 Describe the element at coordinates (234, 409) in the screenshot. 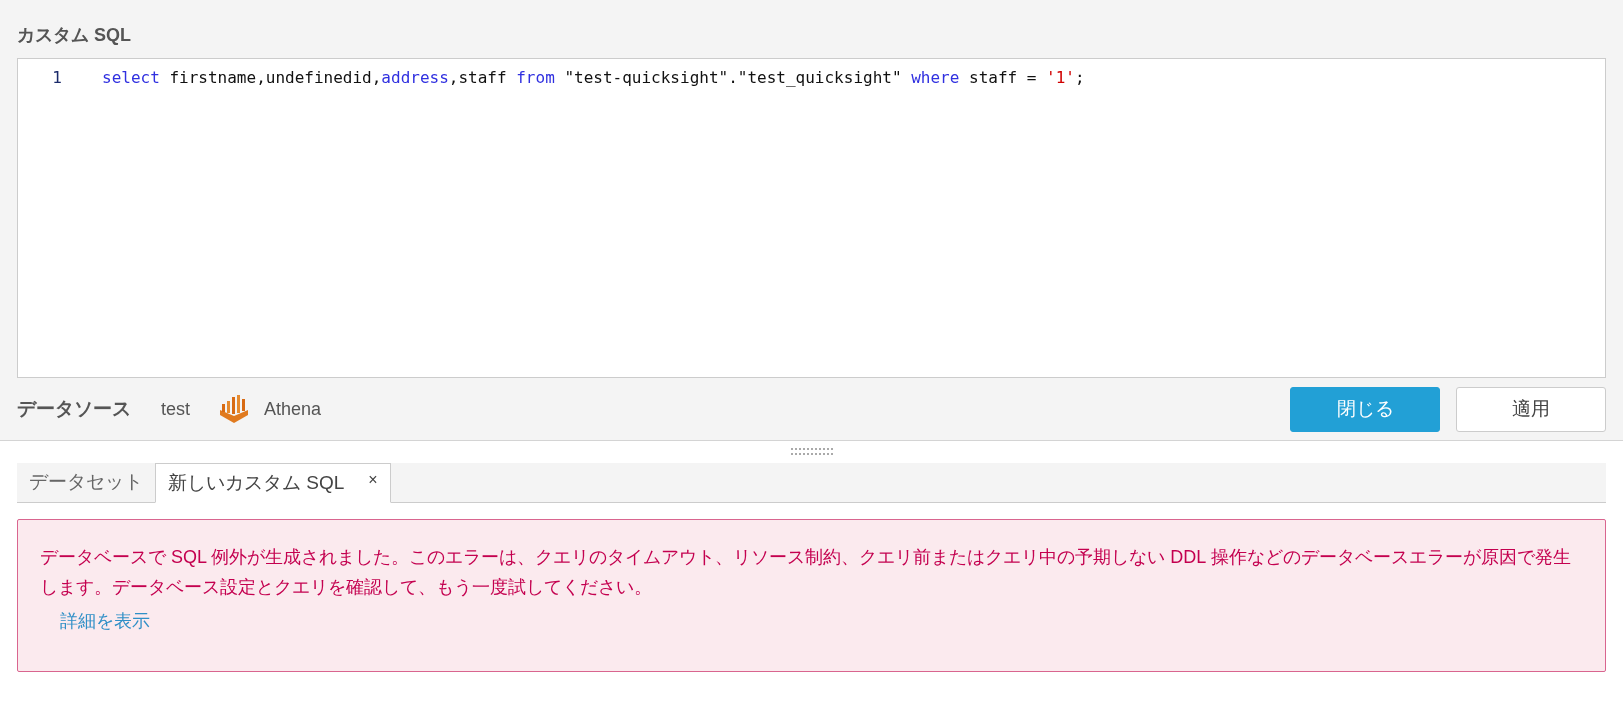

I see `bar-chart-logo-icon` at that location.